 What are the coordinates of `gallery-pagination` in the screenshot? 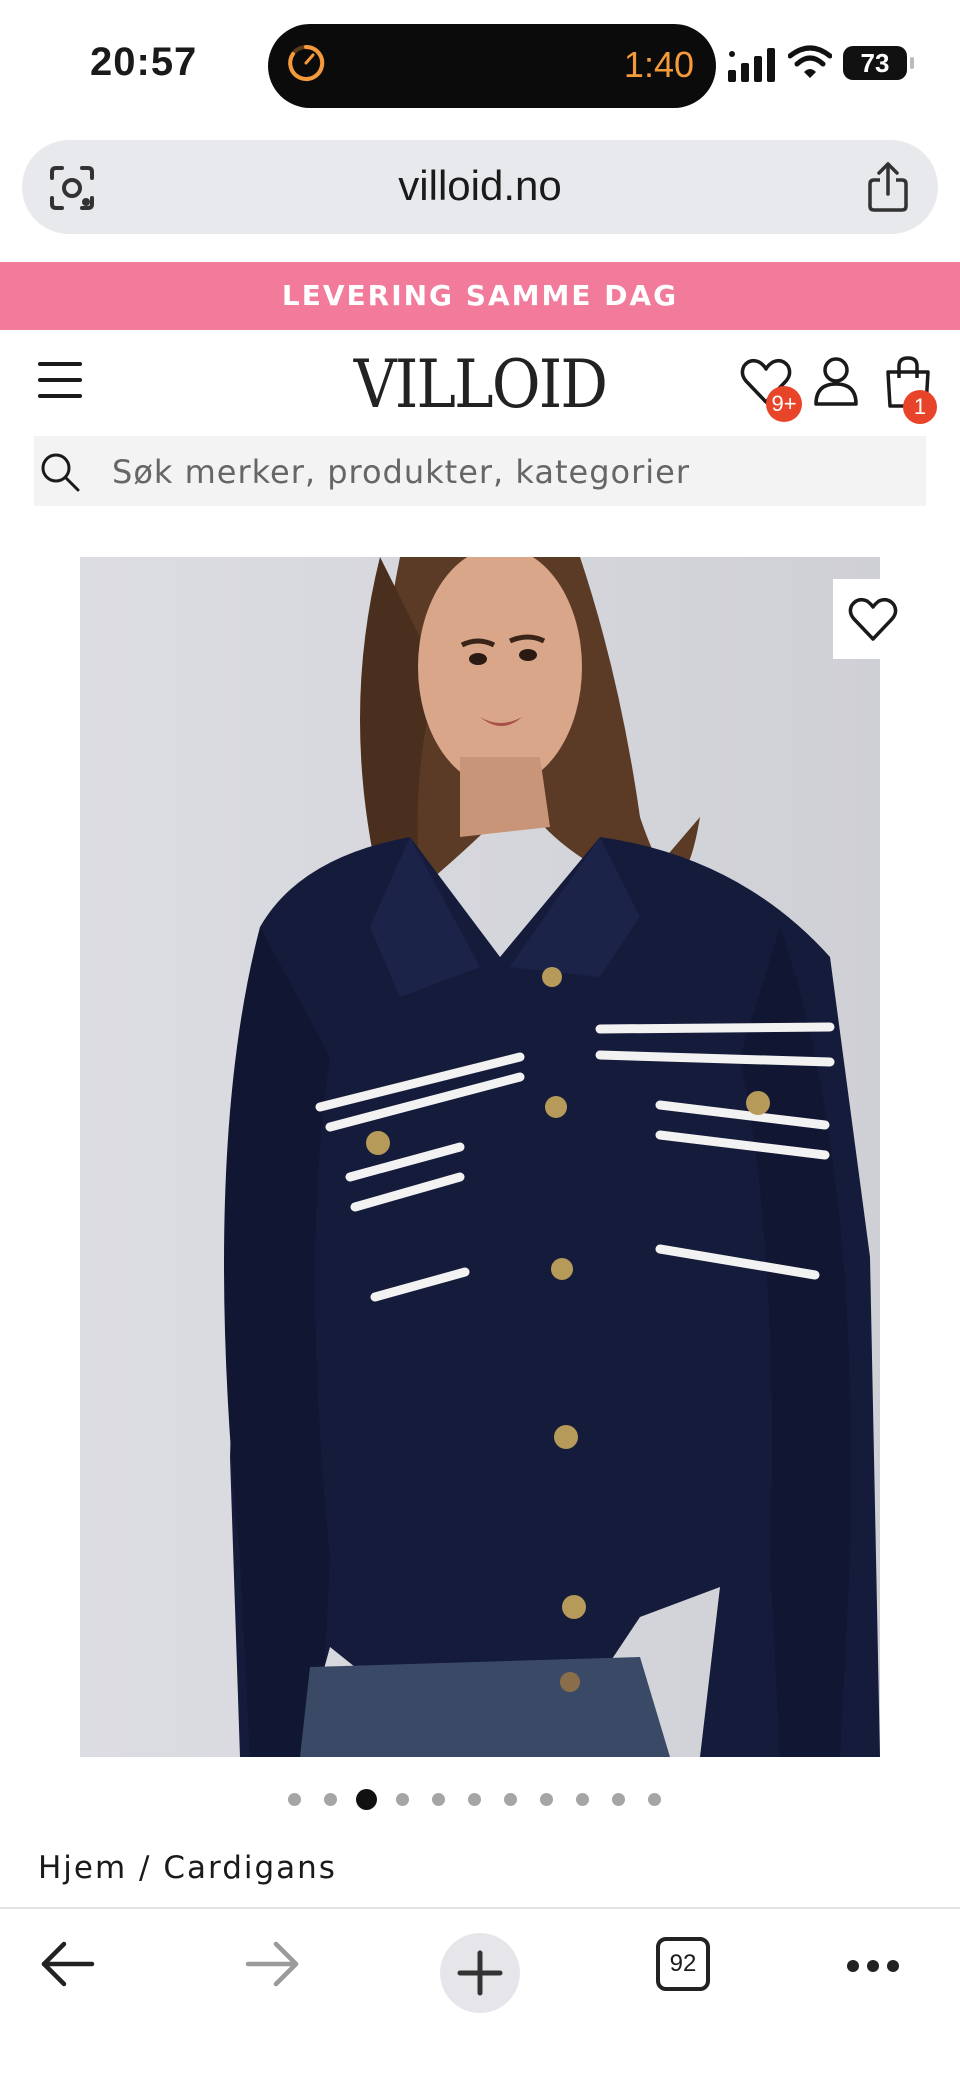 It's located at (486, 1799).